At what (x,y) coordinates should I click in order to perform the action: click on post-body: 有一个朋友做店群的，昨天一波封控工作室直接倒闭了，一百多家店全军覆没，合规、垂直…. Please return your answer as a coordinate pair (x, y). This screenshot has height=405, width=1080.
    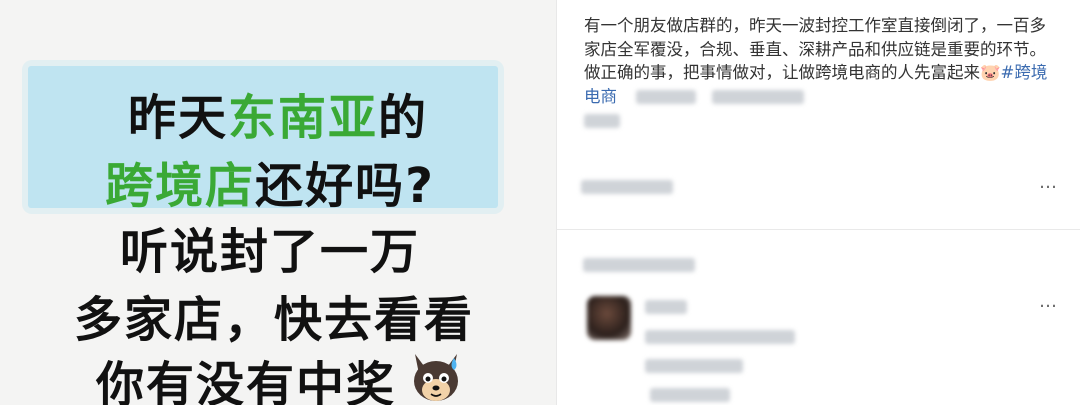
    Looking at the image, I should click on (815, 49).